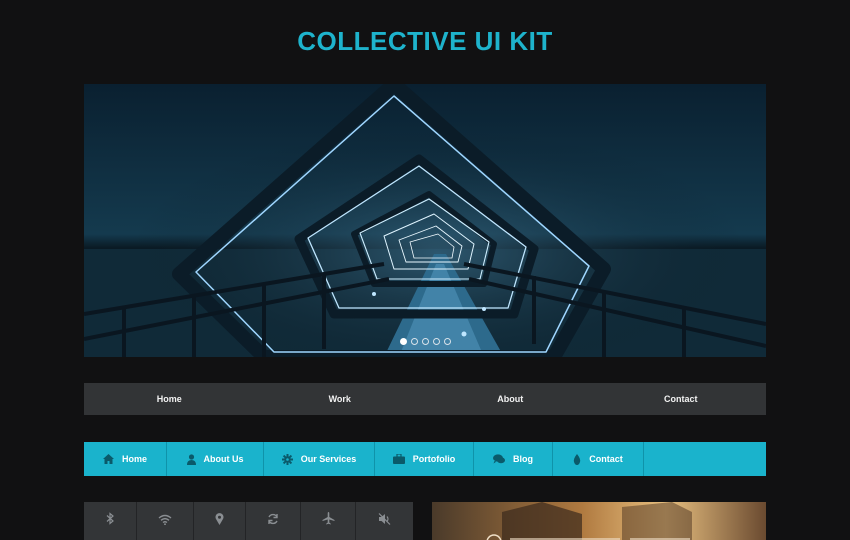 This screenshot has height=540, width=850. What do you see at coordinates (134, 459) in the screenshot?
I see `nav-cyan-label: Home` at bounding box center [134, 459].